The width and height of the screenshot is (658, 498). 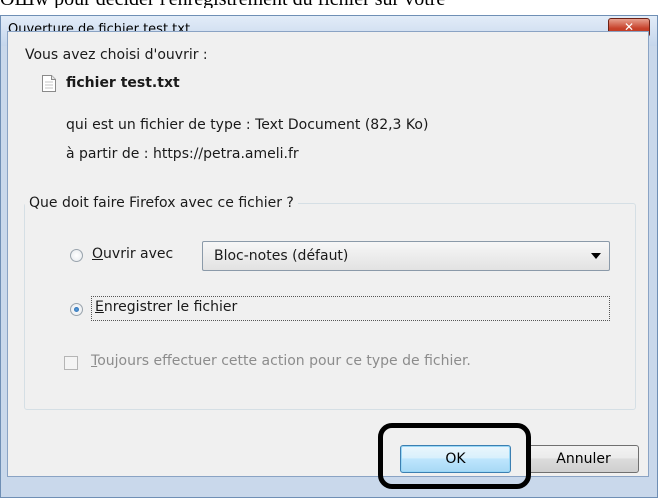 What do you see at coordinates (98, 254) in the screenshot?
I see `open-with-accesskey: O` at bounding box center [98, 254].